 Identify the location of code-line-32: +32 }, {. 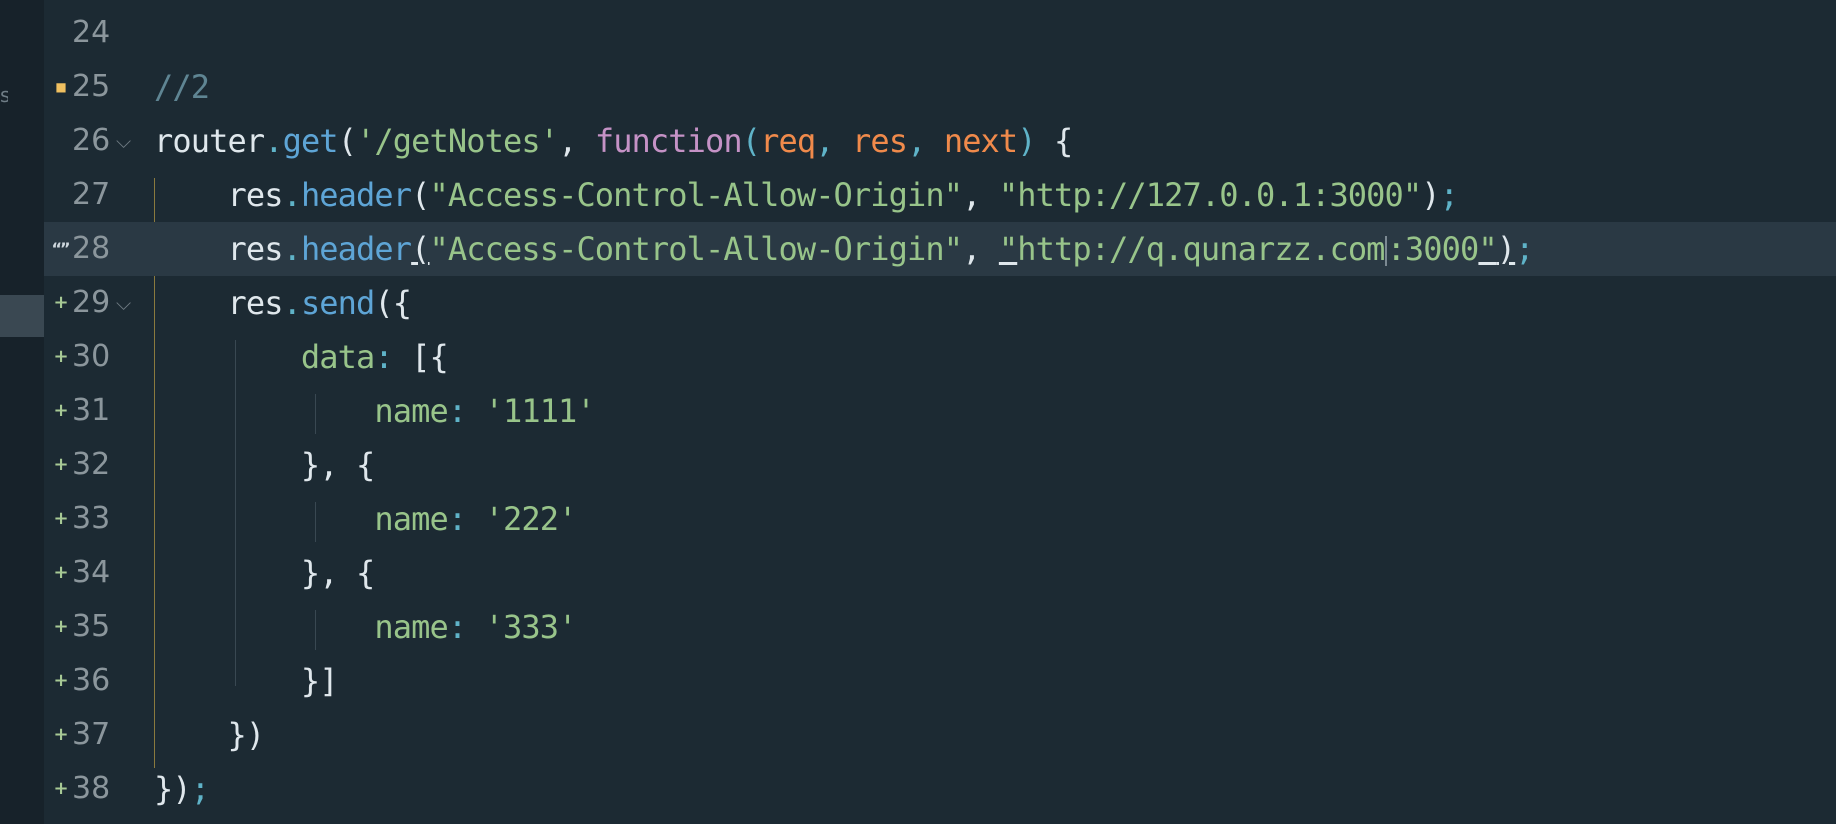
(940, 465).